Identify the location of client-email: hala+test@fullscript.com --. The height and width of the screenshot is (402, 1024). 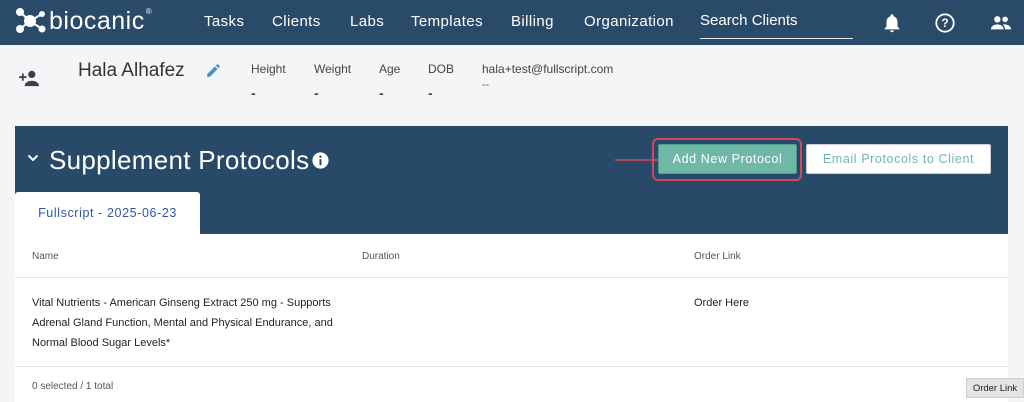
(547, 76).